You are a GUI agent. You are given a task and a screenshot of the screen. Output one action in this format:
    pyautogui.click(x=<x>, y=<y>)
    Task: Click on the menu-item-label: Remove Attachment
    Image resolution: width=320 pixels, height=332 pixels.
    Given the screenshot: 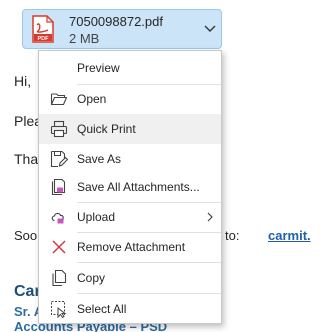 What is the action you would take?
    pyautogui.click(x=131, y=247)
    